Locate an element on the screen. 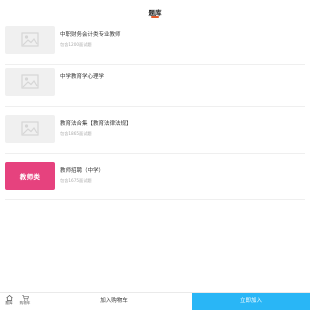  thumbnail-label: 教师类 is located at coordinates (30, 177).